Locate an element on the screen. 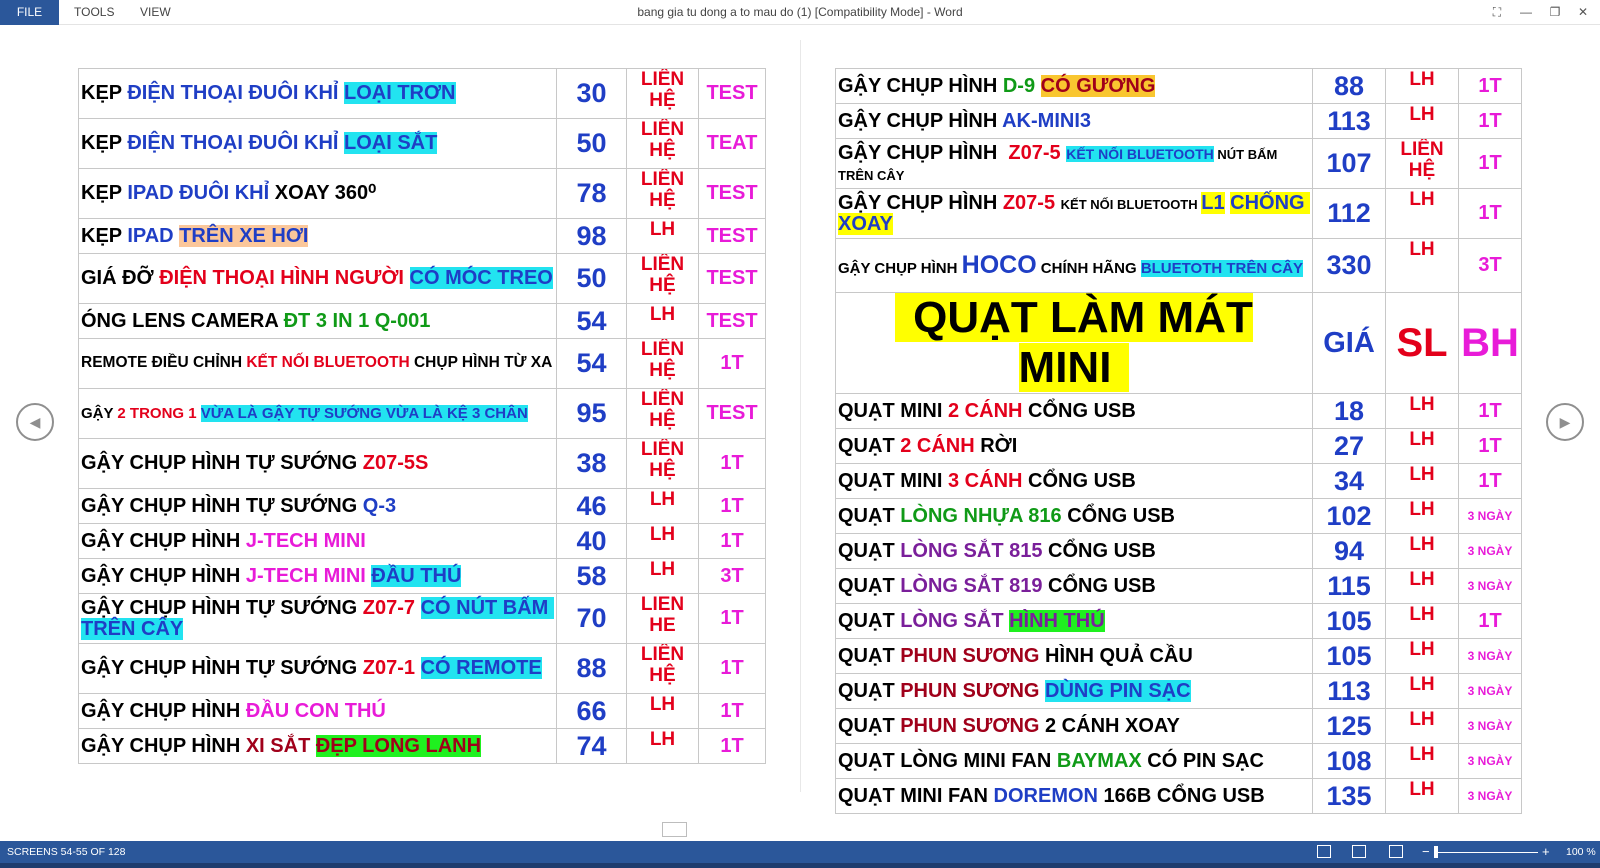 This screenshot has height=868, width=1600. name-segment: Q-3 is located at coordinates (379, 505).